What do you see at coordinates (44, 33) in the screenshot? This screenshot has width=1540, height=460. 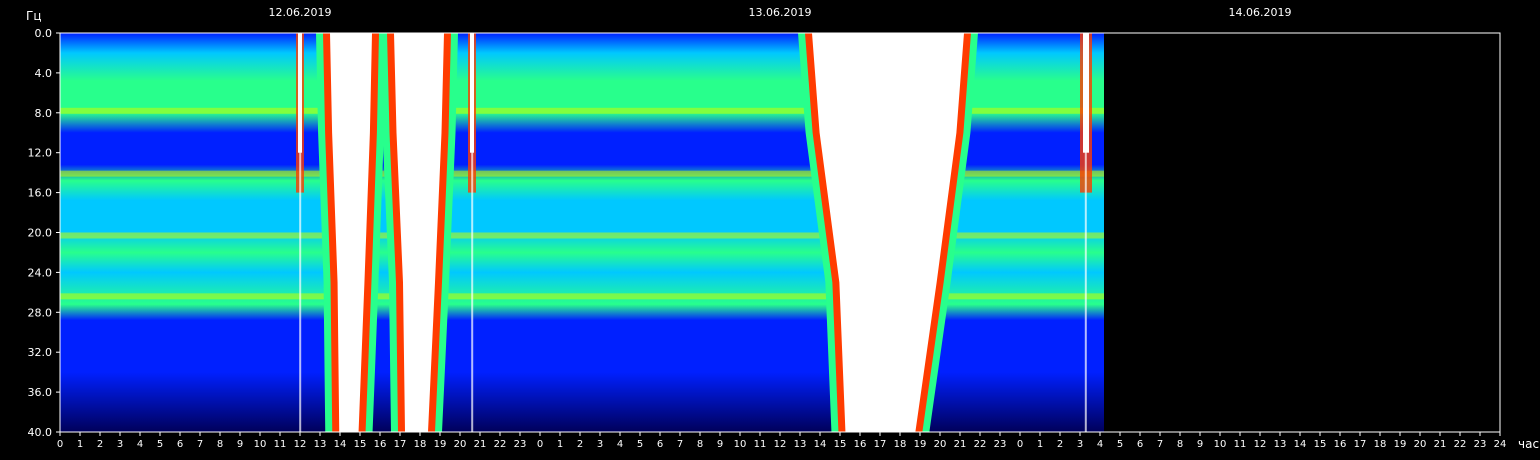 I see `y-tick-label: 0.0` at bounding box center [44, 33].